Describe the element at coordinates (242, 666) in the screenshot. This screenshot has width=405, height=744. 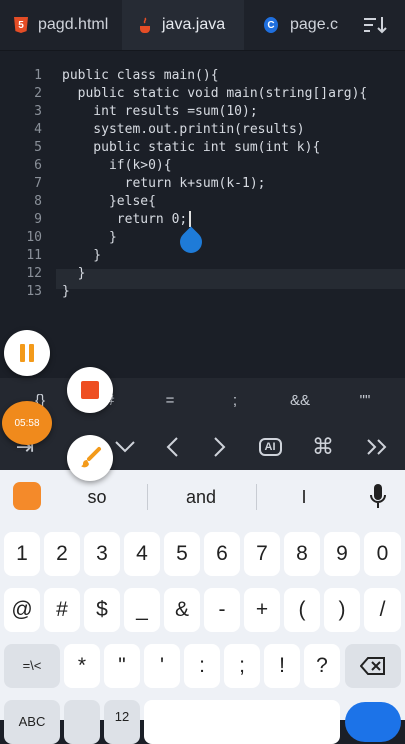
I see `key-semicolon: ;` at that location.